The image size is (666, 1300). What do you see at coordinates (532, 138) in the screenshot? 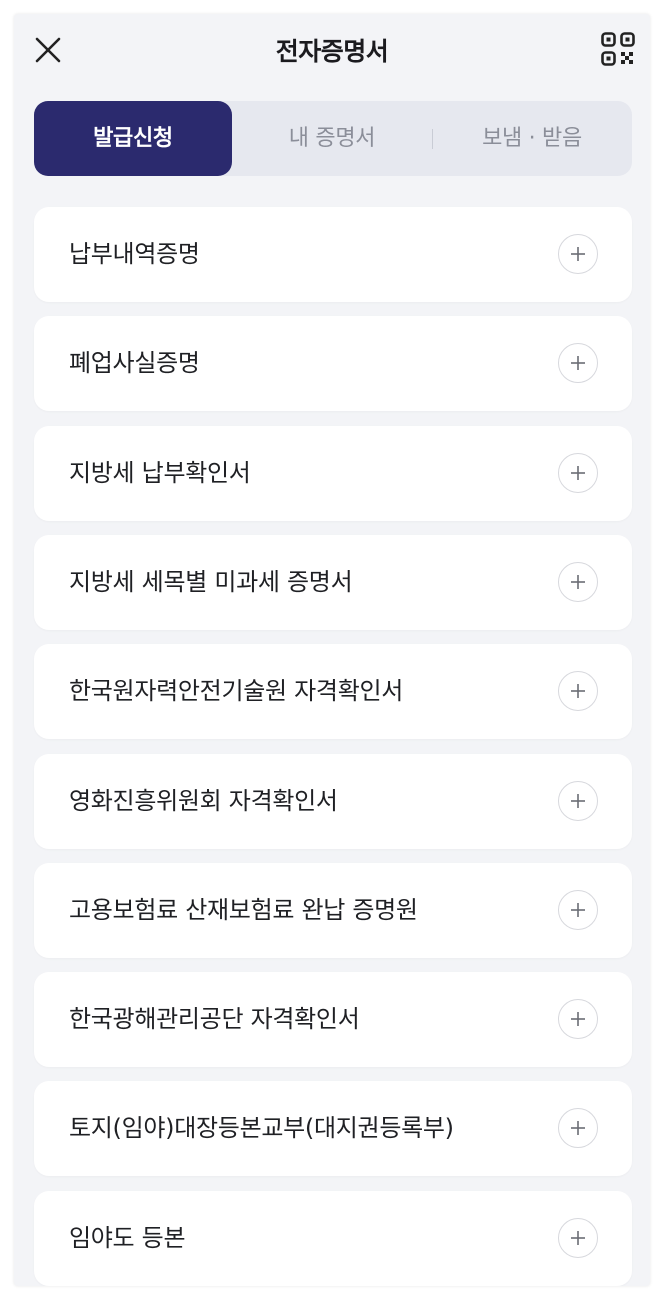
I see `tab-sent-received: 보냄 · 받음` at bounding box center [532, 138].